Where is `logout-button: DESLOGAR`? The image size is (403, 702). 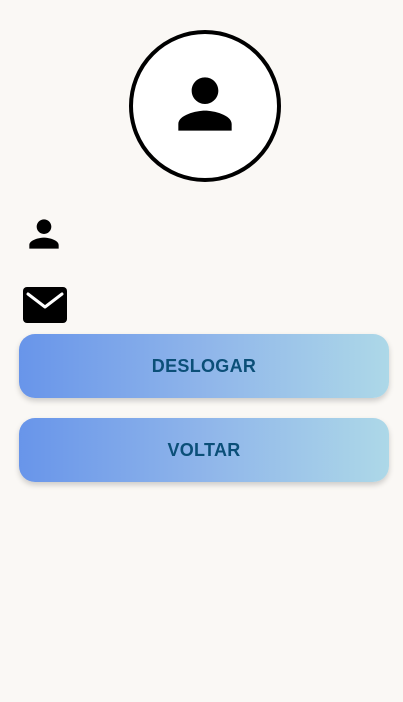 logout-button: DESLOGAR is located at coordinates (204, 366).